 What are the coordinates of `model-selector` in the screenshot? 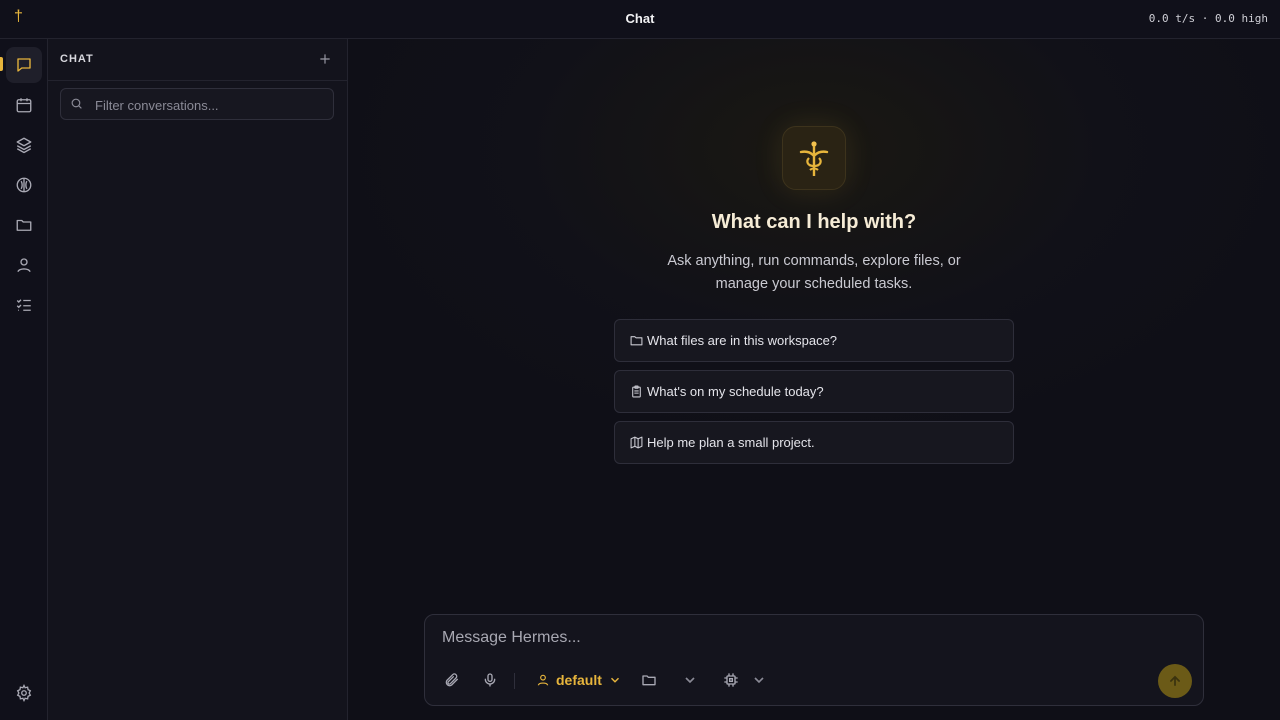 It's located at (731, 680).